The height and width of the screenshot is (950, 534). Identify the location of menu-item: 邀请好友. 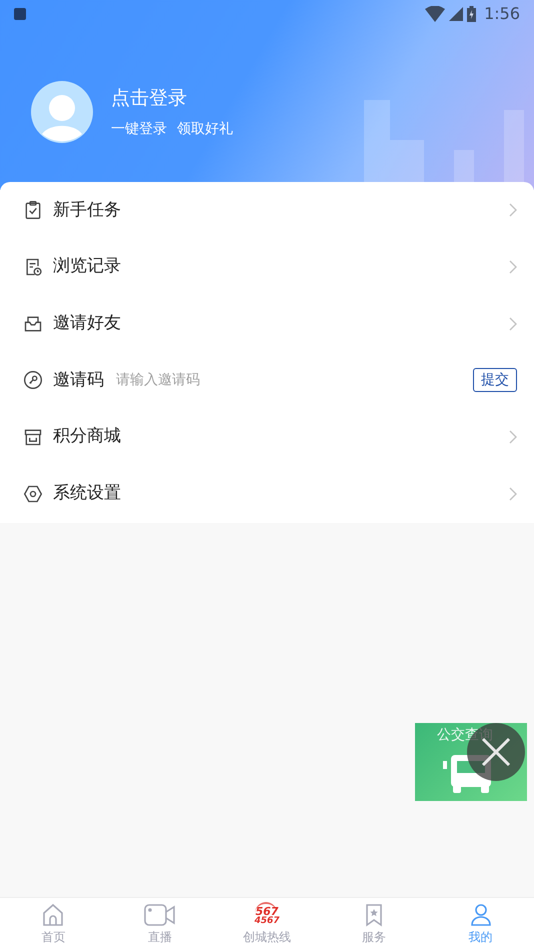
(267, 323).